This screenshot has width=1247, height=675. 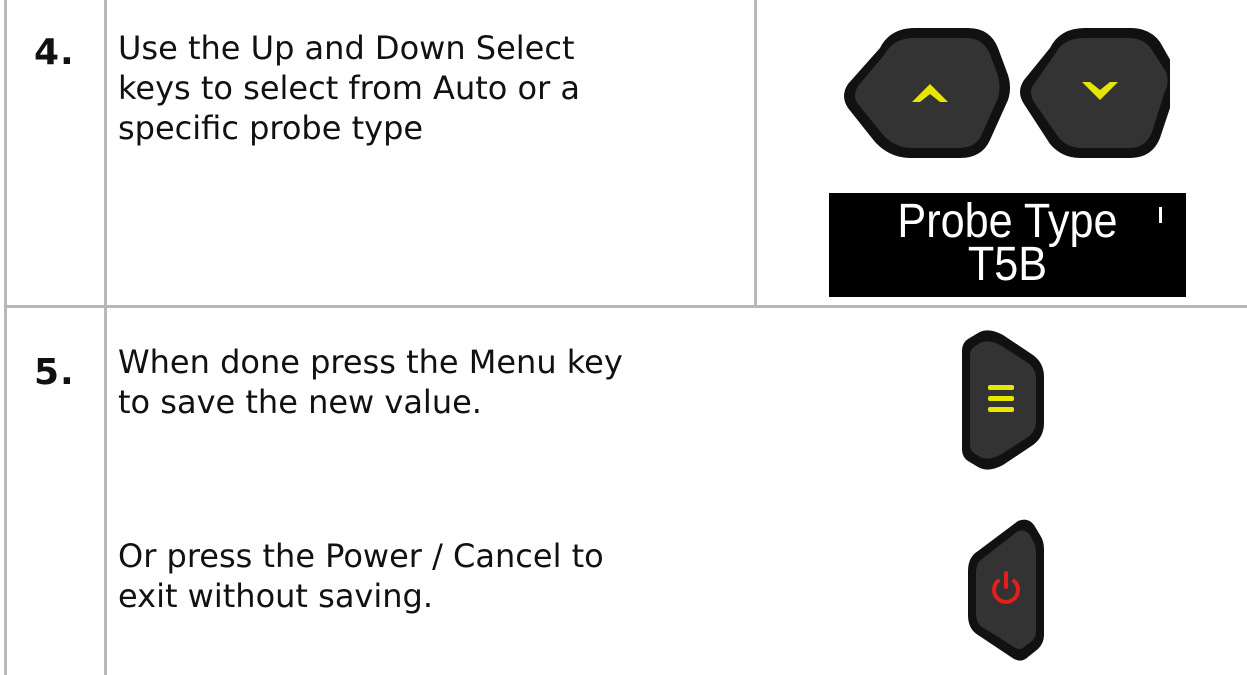 What do you see at coordinates (1009, 590) in the screenshot?
I see `power-cancel-key` at bounding box center [1009, 590].